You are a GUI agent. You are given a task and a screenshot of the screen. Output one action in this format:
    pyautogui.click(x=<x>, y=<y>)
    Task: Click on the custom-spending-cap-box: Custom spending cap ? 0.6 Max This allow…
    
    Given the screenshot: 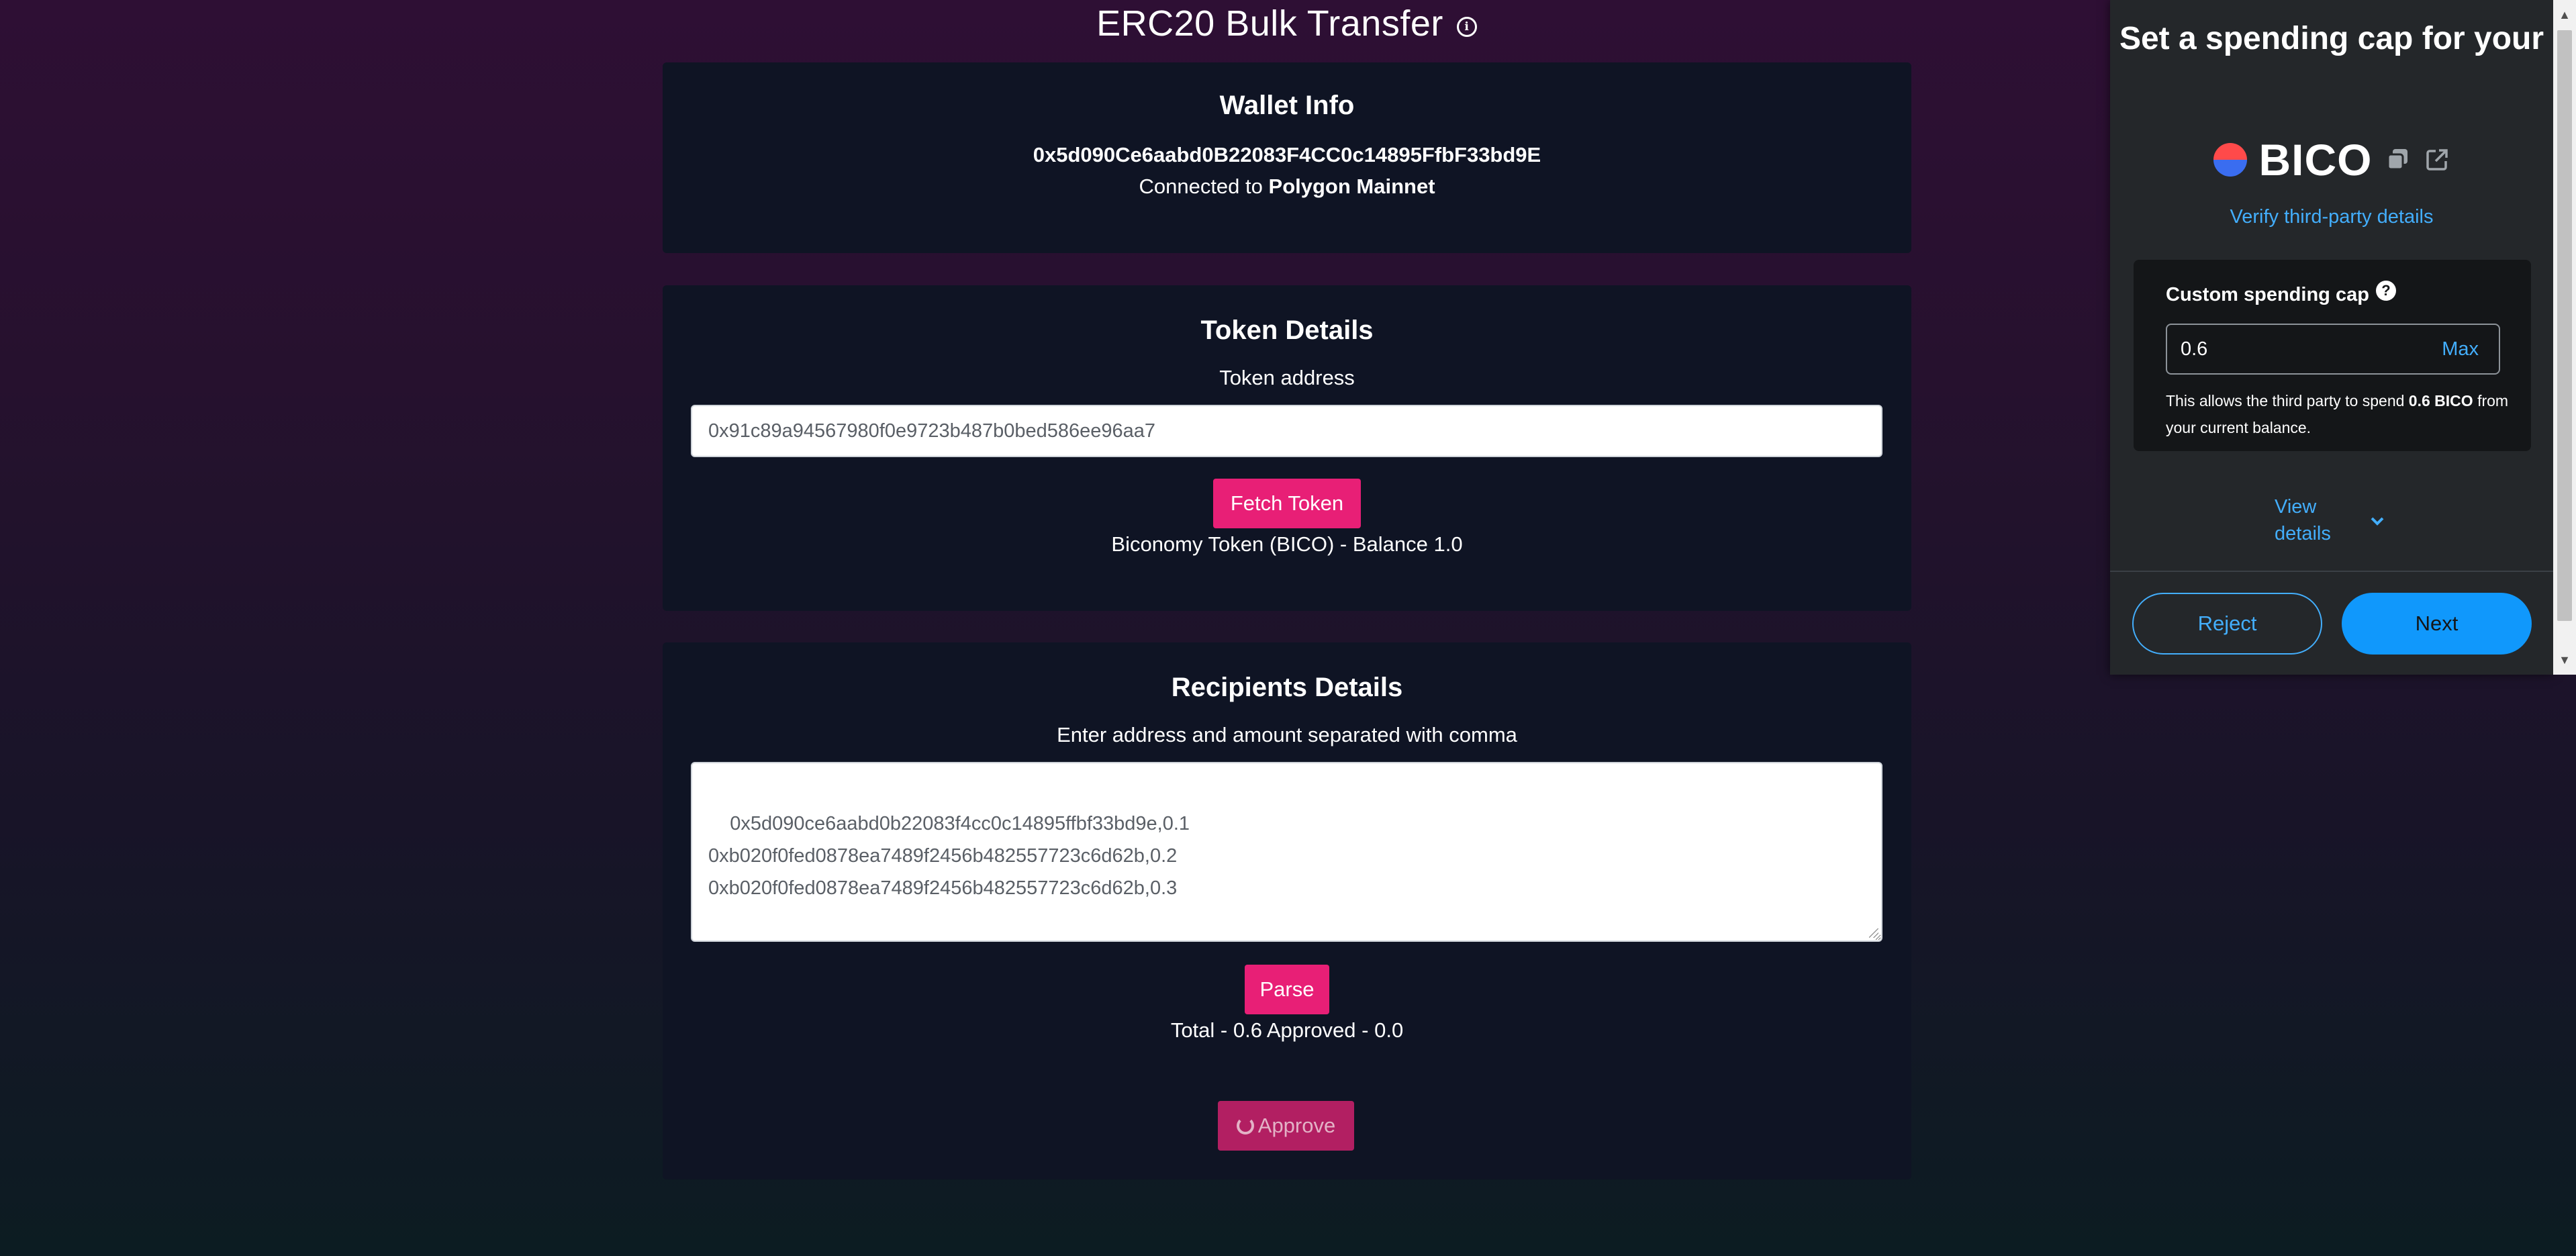 What is the action you would take?
    pyautogui.click(x=2332, y=355)
    